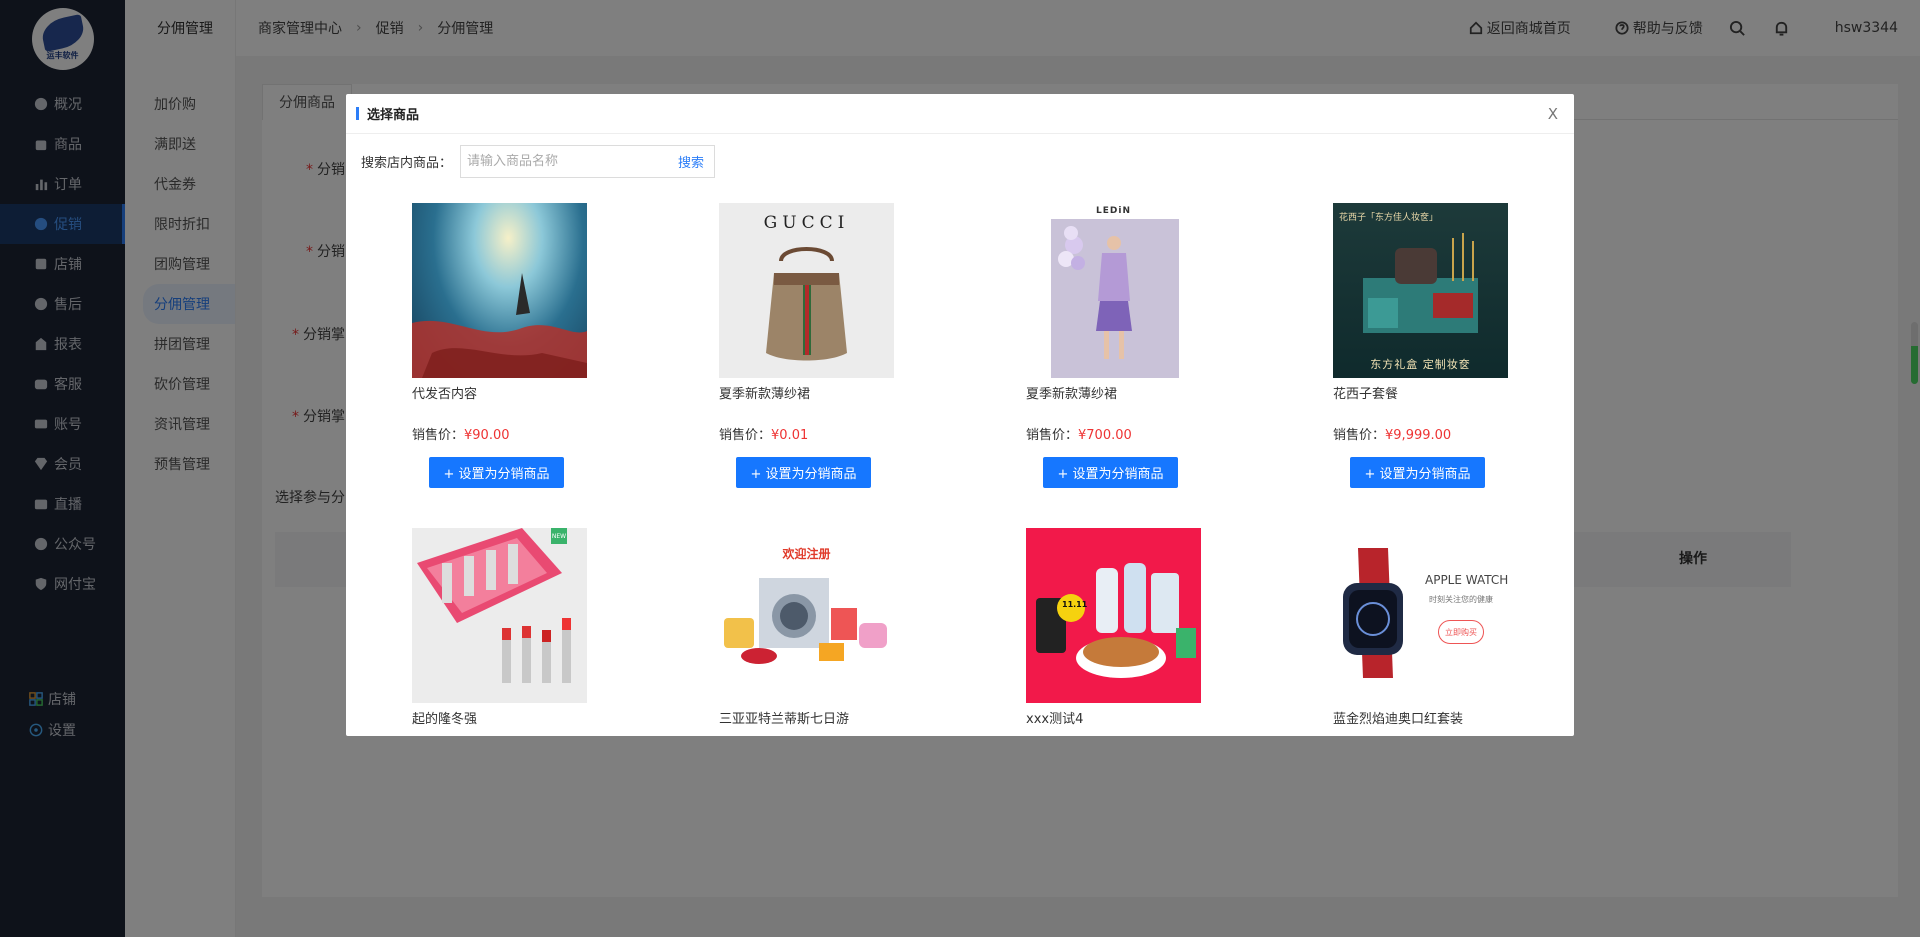 This screenshot has width=1920, height=937. Describe the element at coordinates (1113, 290) in the screenshot. I see `goods-image: LEDiN` at that location.